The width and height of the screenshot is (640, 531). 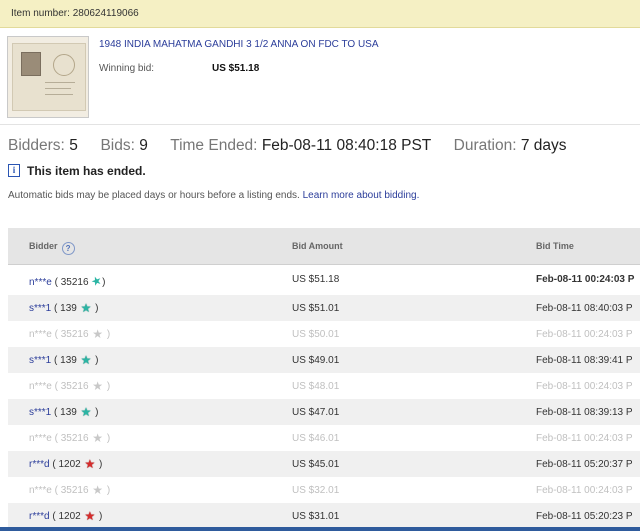 What do you see at coordinates (316, 334) in the screenshot?
I see `bid-amount-cell: US $50.01` at bounding box center [316, 334].